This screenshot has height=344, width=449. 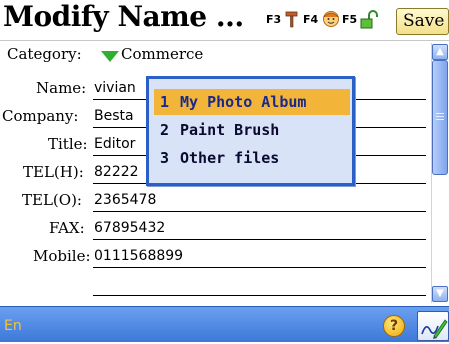 I want to click on category-value: Commerce, so click(x=162, y=54).